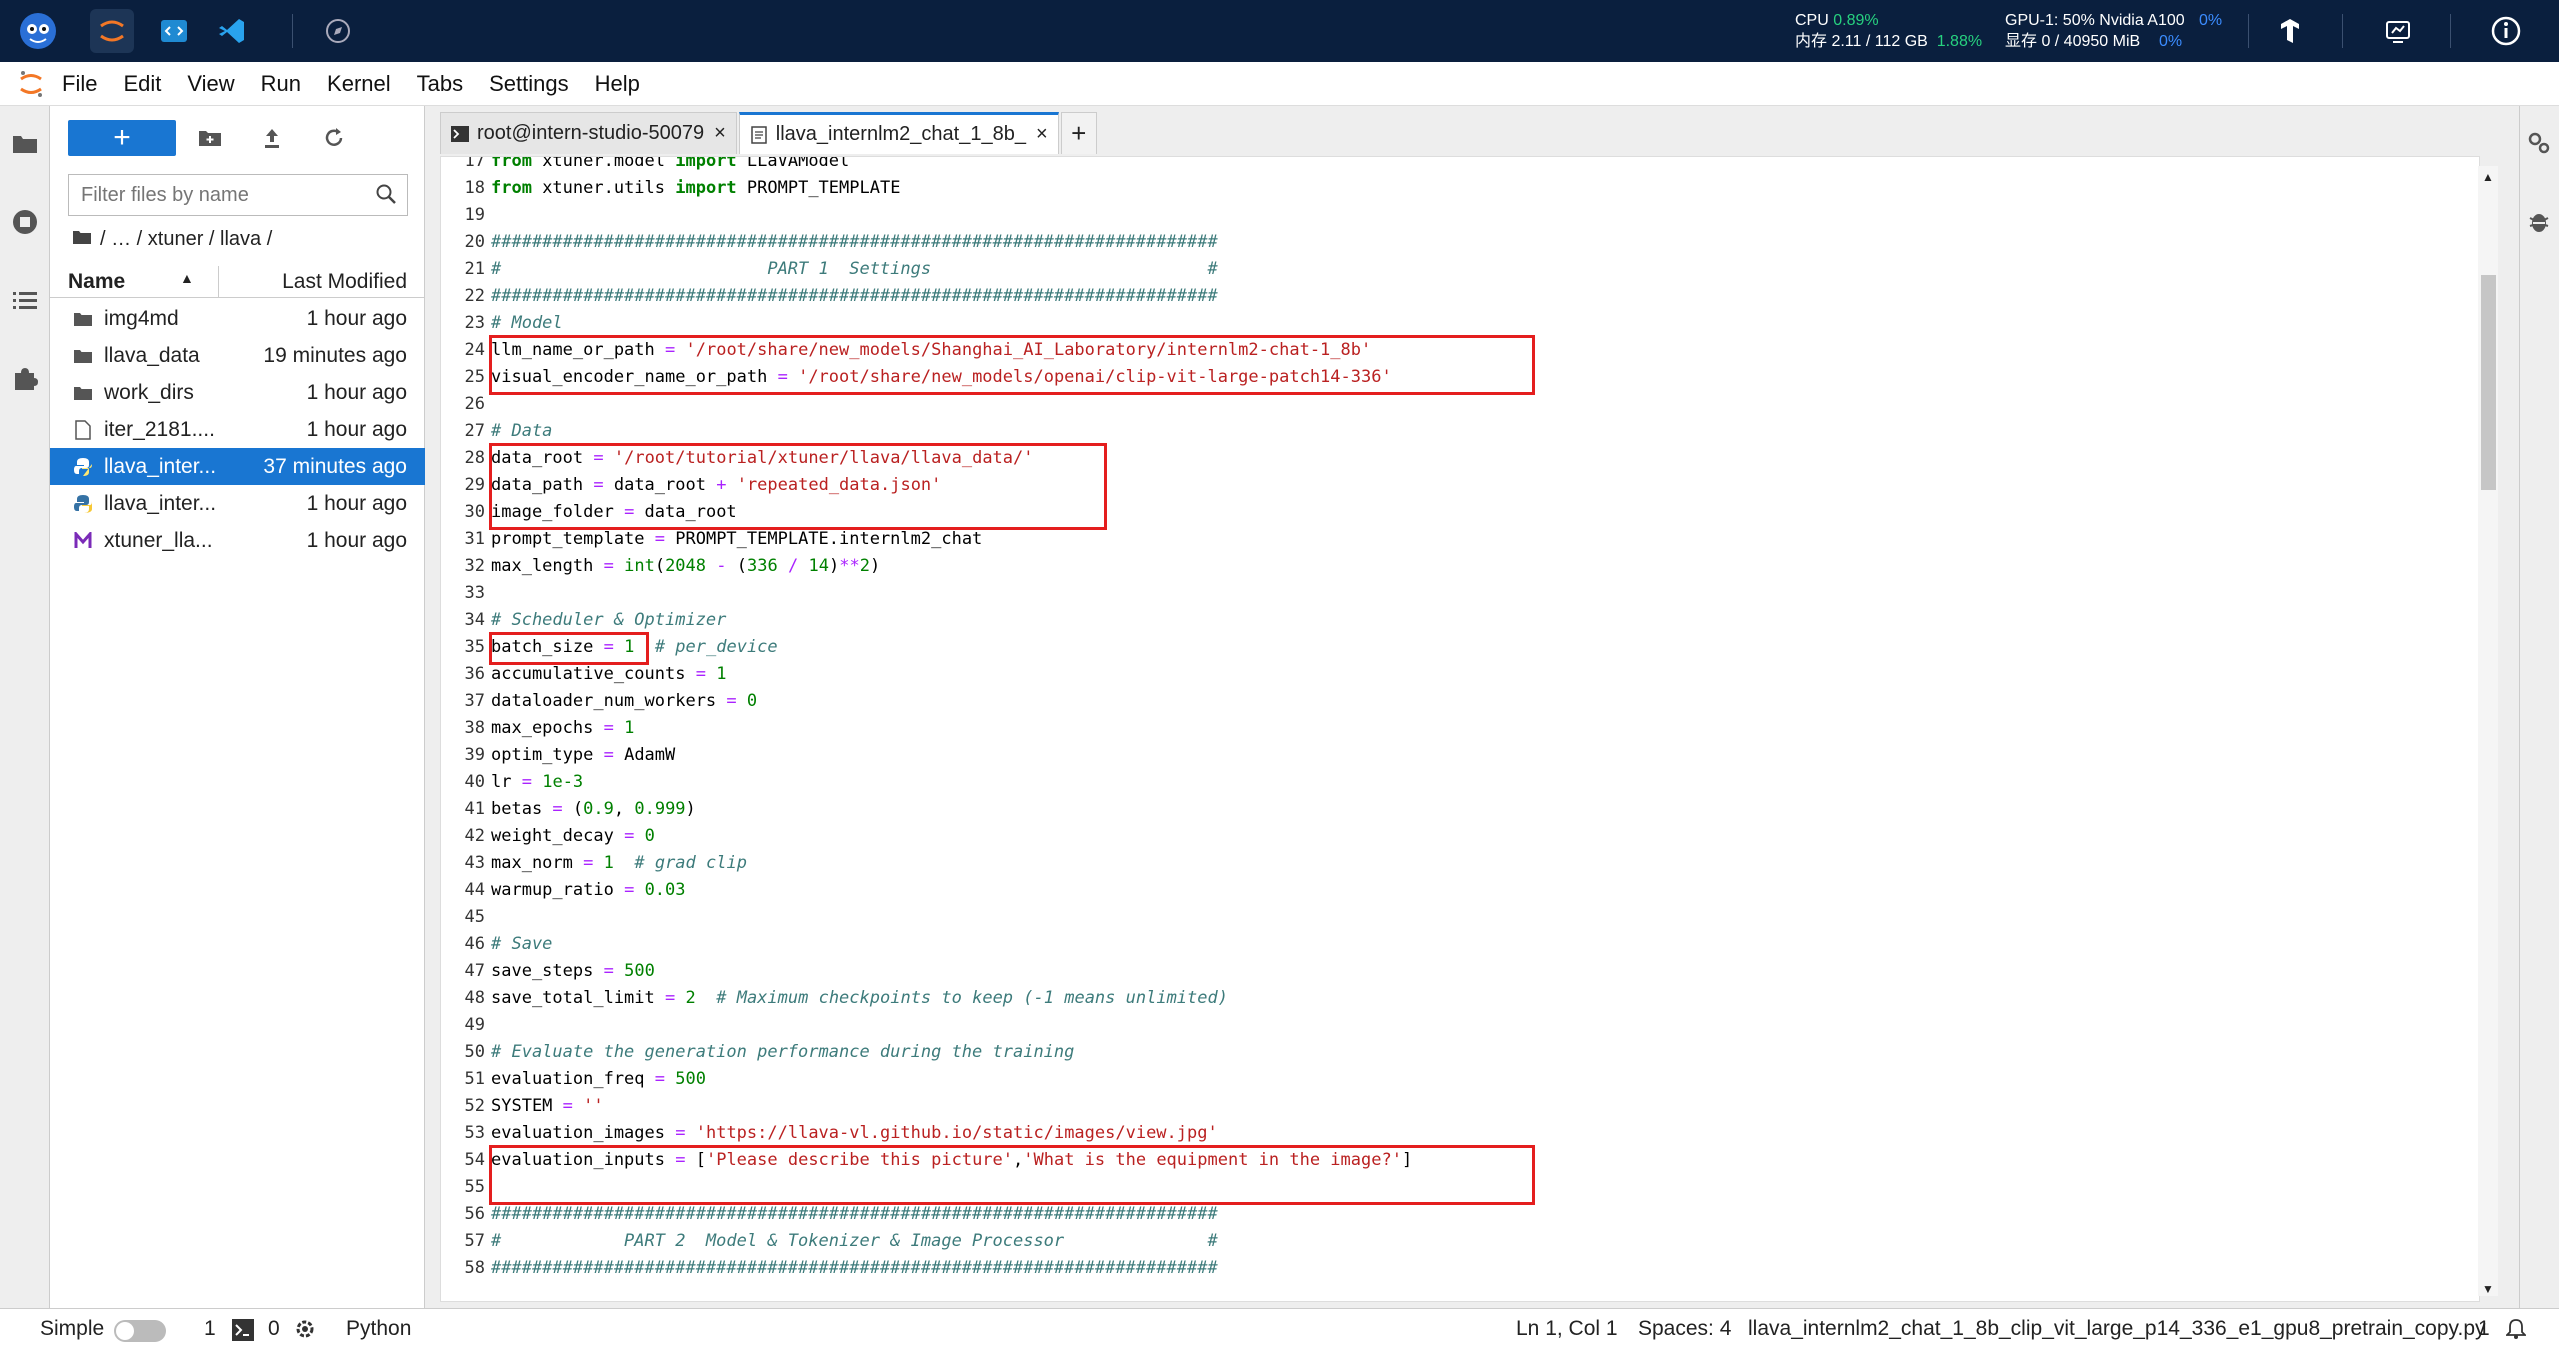 The height and width of the screenshot is (1348, 2559). Describe the element at coordinates (356, 540) in the screenshot. I see `file-modified: 1 hour ago` at that location.